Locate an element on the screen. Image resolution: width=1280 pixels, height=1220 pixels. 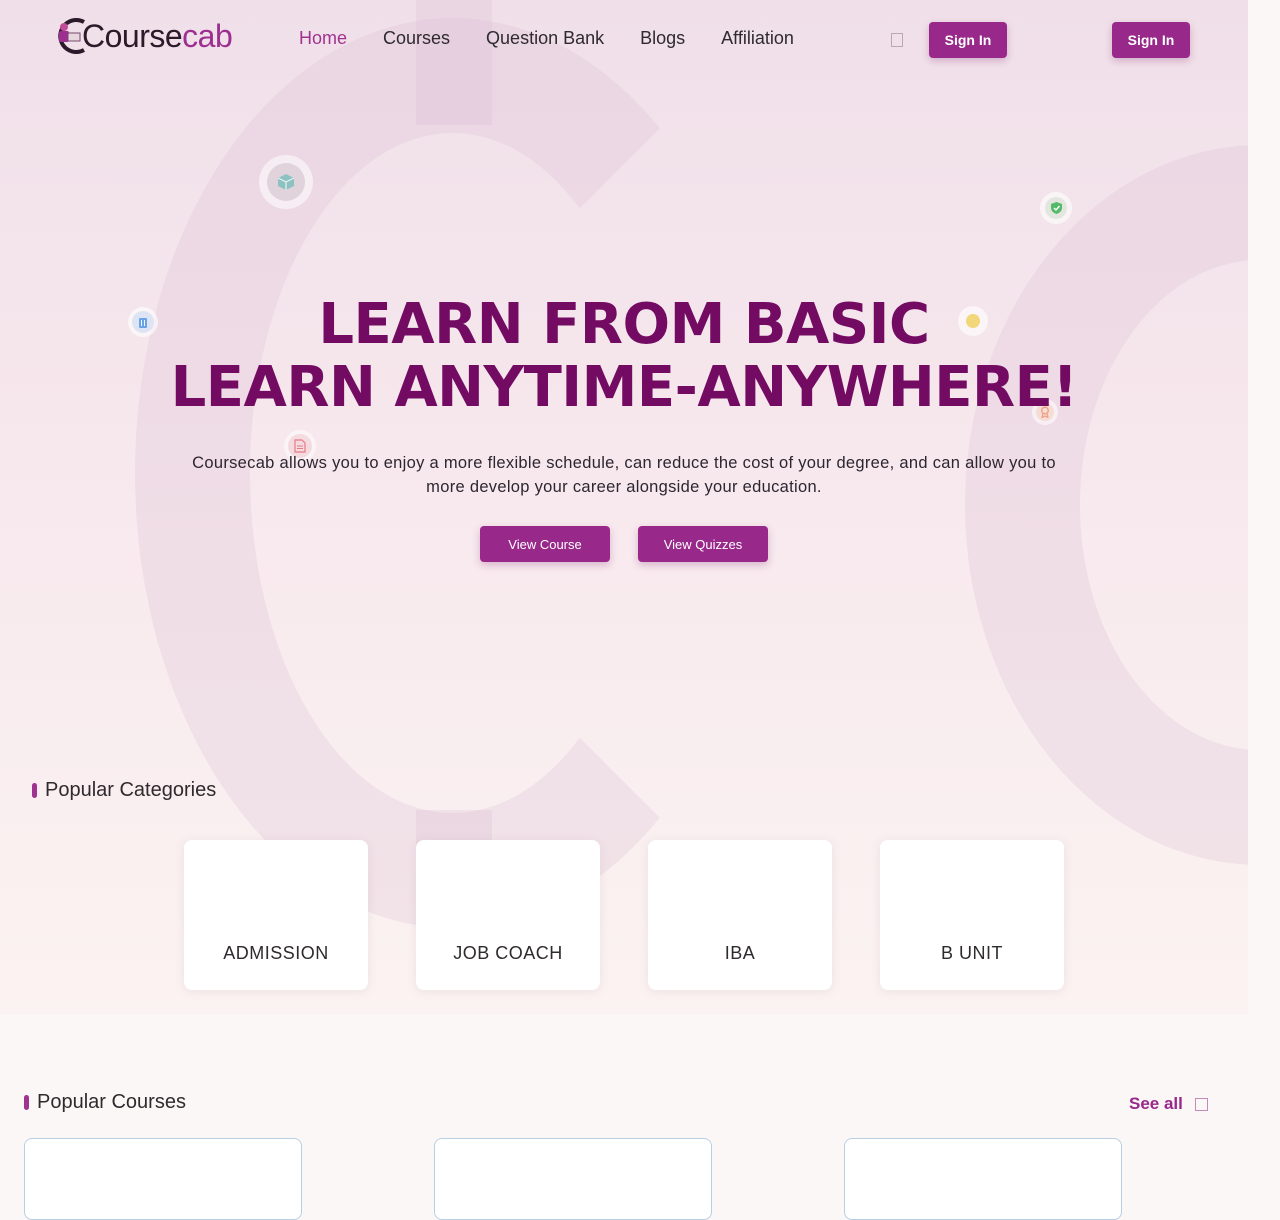
shield-check-icon is located at coordinates (1056, 208).